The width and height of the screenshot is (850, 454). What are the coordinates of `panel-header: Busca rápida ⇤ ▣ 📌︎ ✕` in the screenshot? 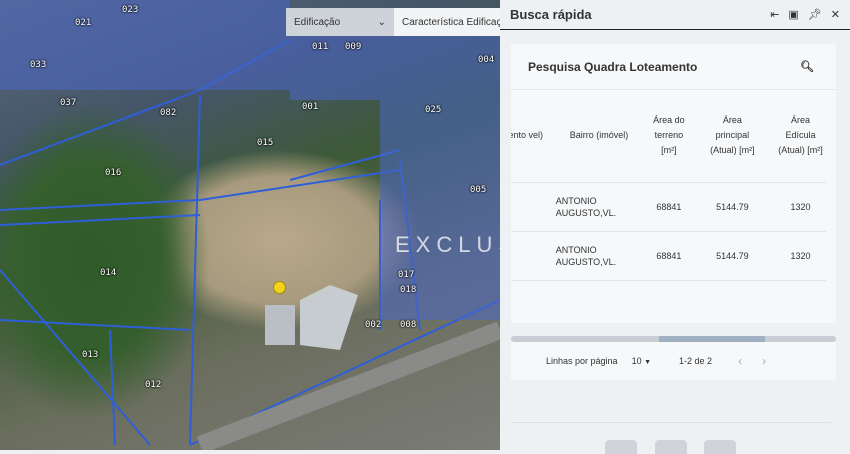 It's located at (675, 15).